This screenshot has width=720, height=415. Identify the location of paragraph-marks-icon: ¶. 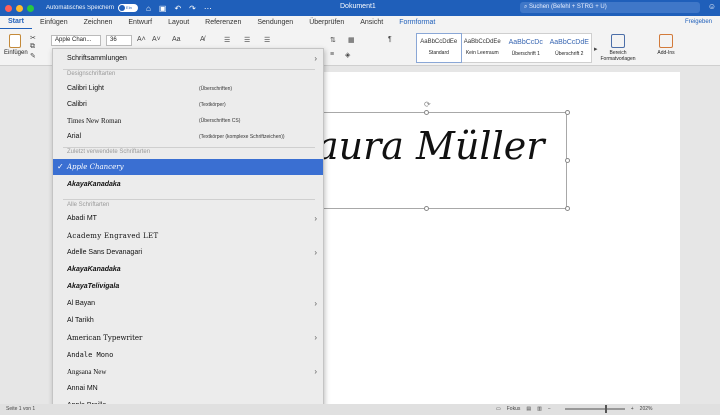
(390, 39).